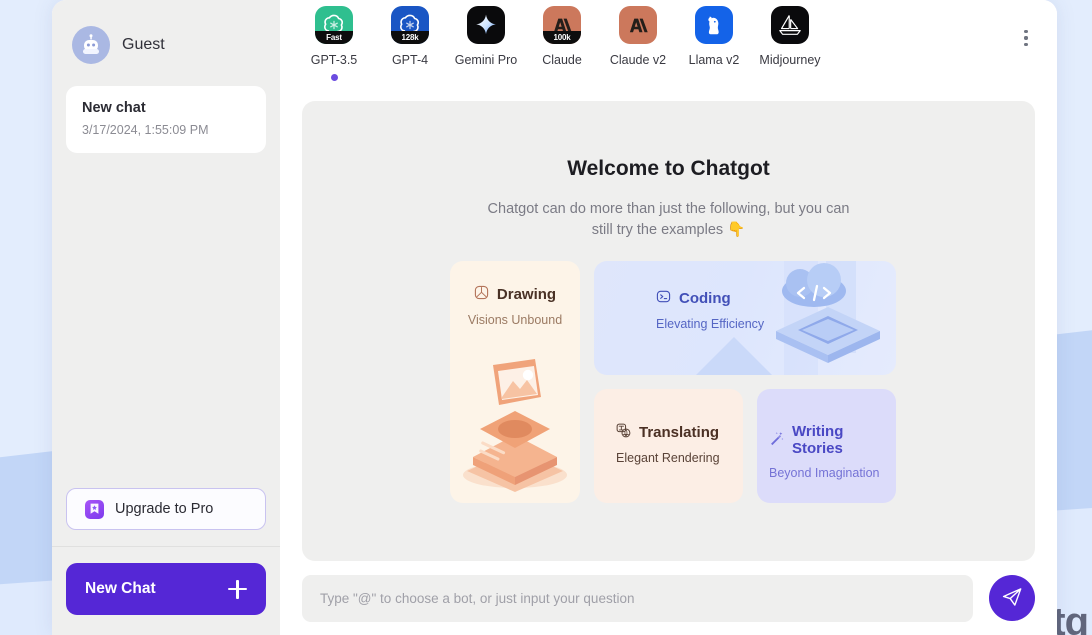 The width and height of the screenshot is (1092, 635). What do you see at coordinates (410, 60) in the screenshot?
I see `model-label: GPT-4` at bounding box center [410, 60].